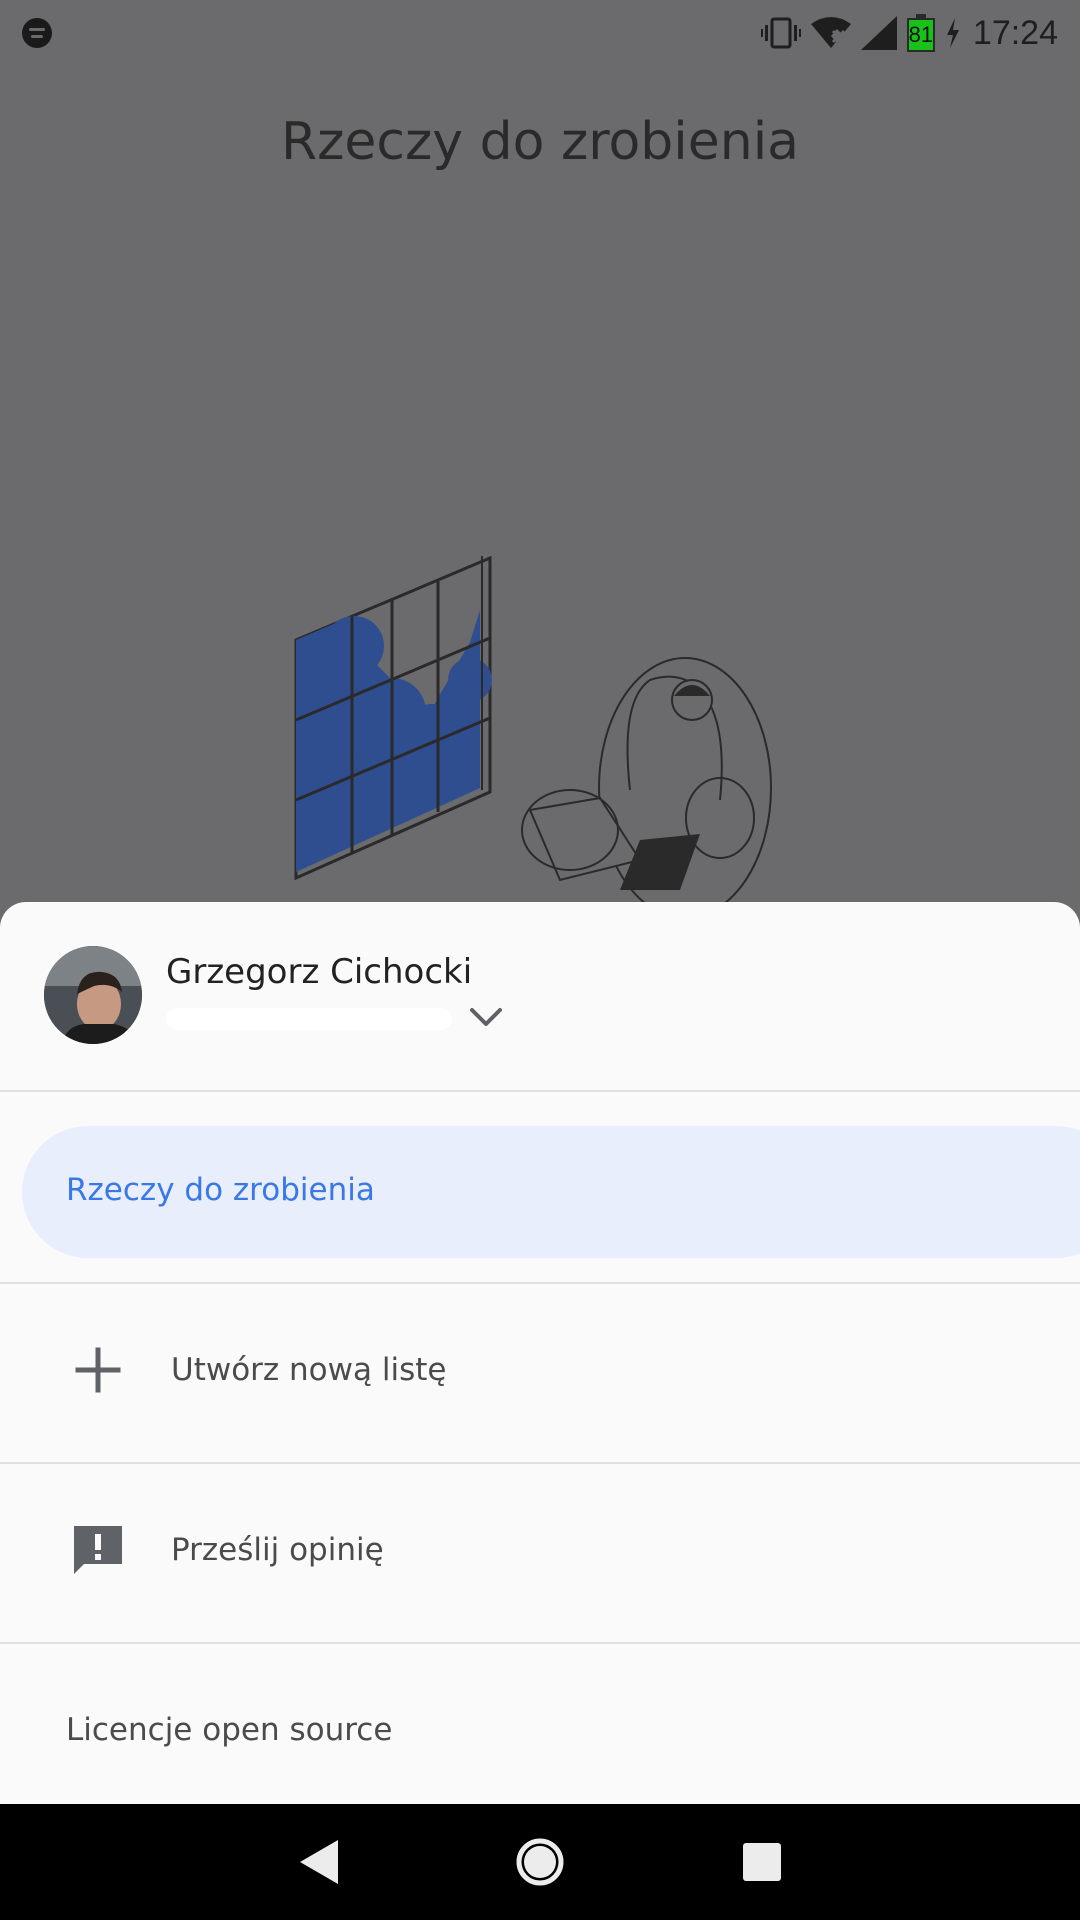  Describe the element at coordinates (540, 142) in the screenshot. I see `page-title: Rzeczy do zrobienia` at that location.